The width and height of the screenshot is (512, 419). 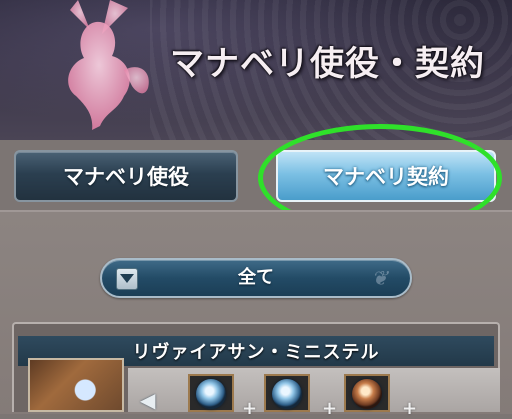 What do you see at coordinates (379, 278) in the screenshot?
I see `flourish-decoration: ❦` at bounding box center [379, 278].